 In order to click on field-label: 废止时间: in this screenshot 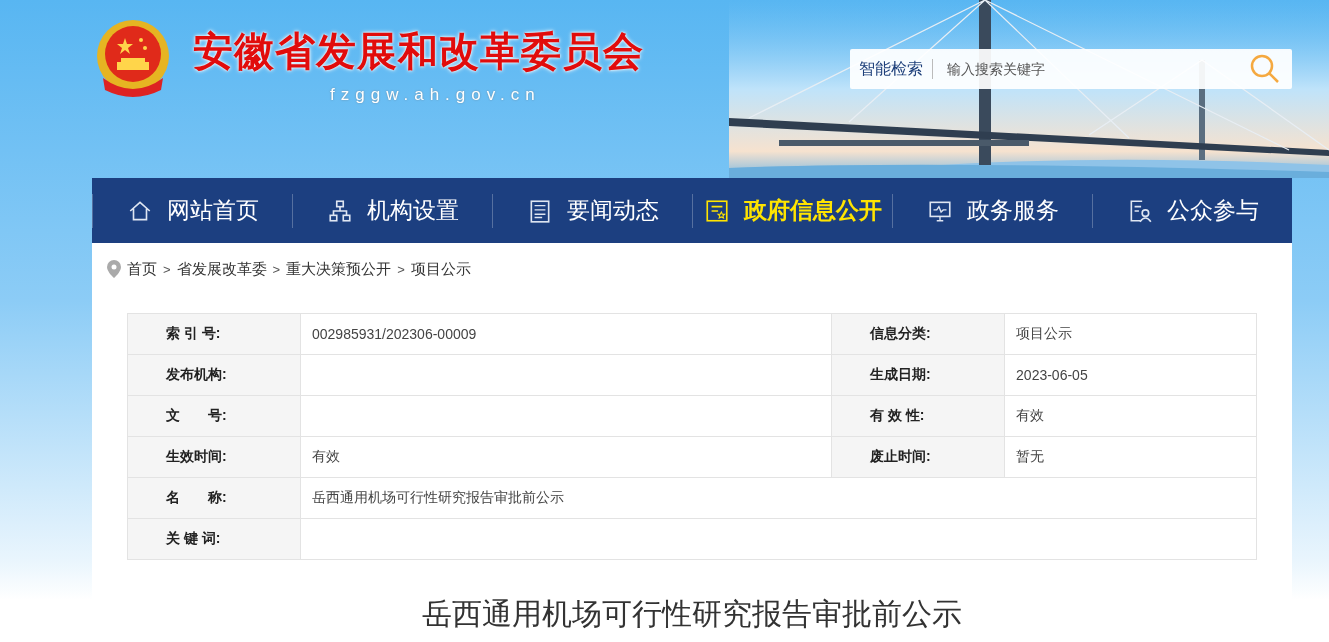, I will do `click(918, 457)`.